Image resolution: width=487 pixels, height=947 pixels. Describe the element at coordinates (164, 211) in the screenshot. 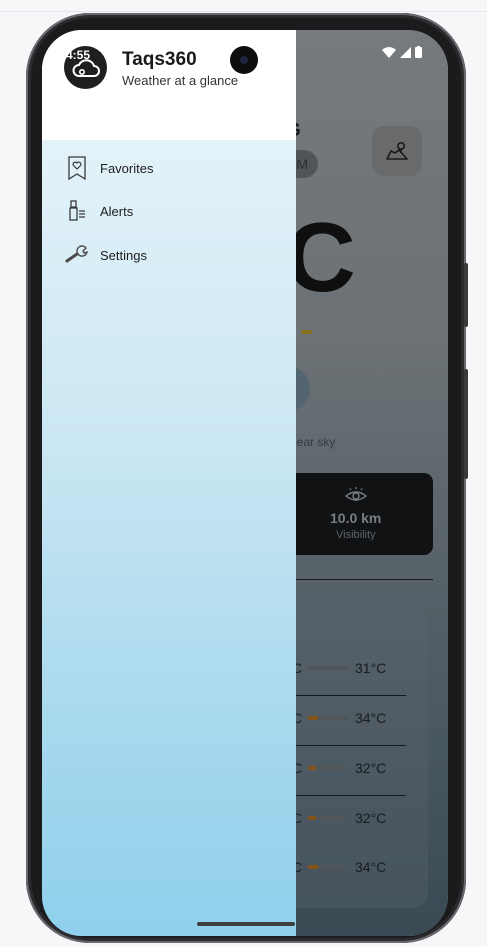

I see `drawer-item-alerts: Alerts` at that location.